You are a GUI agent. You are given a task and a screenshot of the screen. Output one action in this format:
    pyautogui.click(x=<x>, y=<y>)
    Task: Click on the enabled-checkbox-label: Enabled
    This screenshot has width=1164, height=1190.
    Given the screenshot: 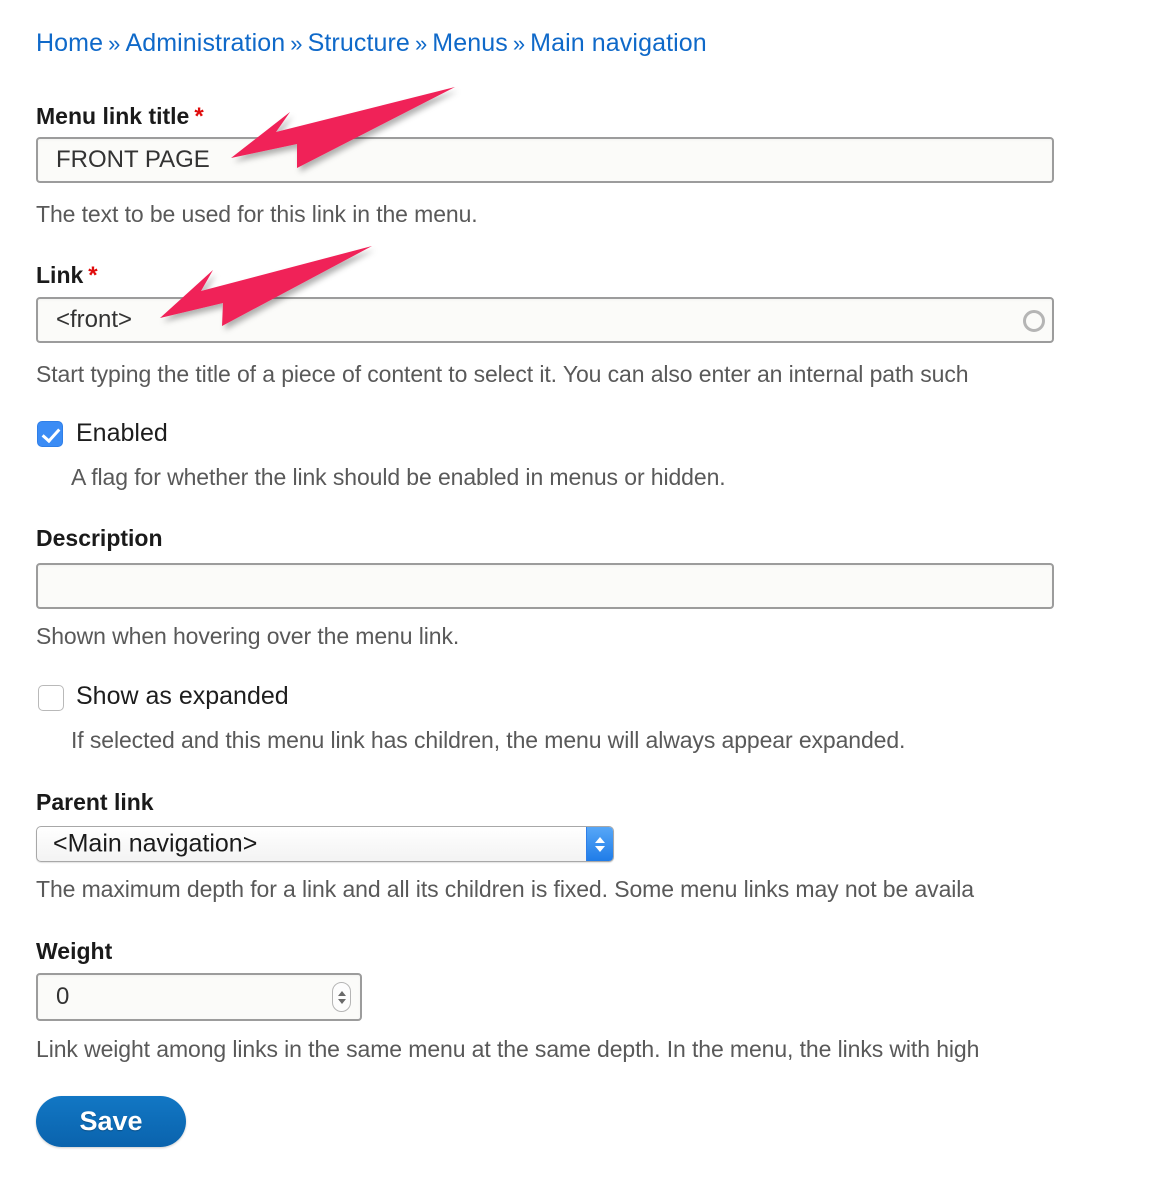 What is the action you would take?
    pyautogui.click(x=122, y=433)
    